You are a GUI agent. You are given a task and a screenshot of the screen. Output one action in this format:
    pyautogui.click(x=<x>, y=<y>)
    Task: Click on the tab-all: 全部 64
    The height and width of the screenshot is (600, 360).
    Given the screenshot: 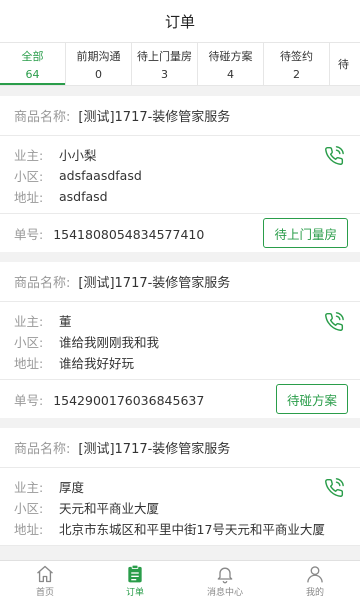 What is the action you would take?
    pyautogui.click(x=33, y=64)
    